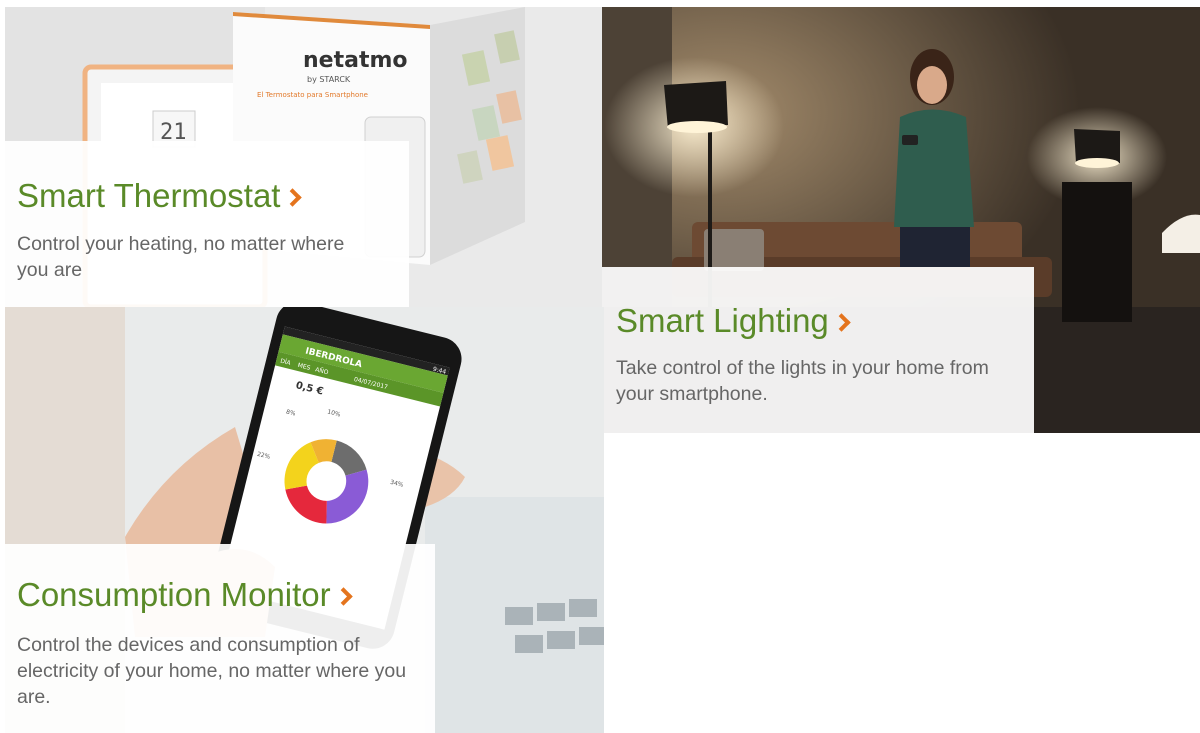 The image size is (1200, 733). Describe the element at coordinates (355, 60) in the screenshot. I see `svg-text: netatmo` at that location.